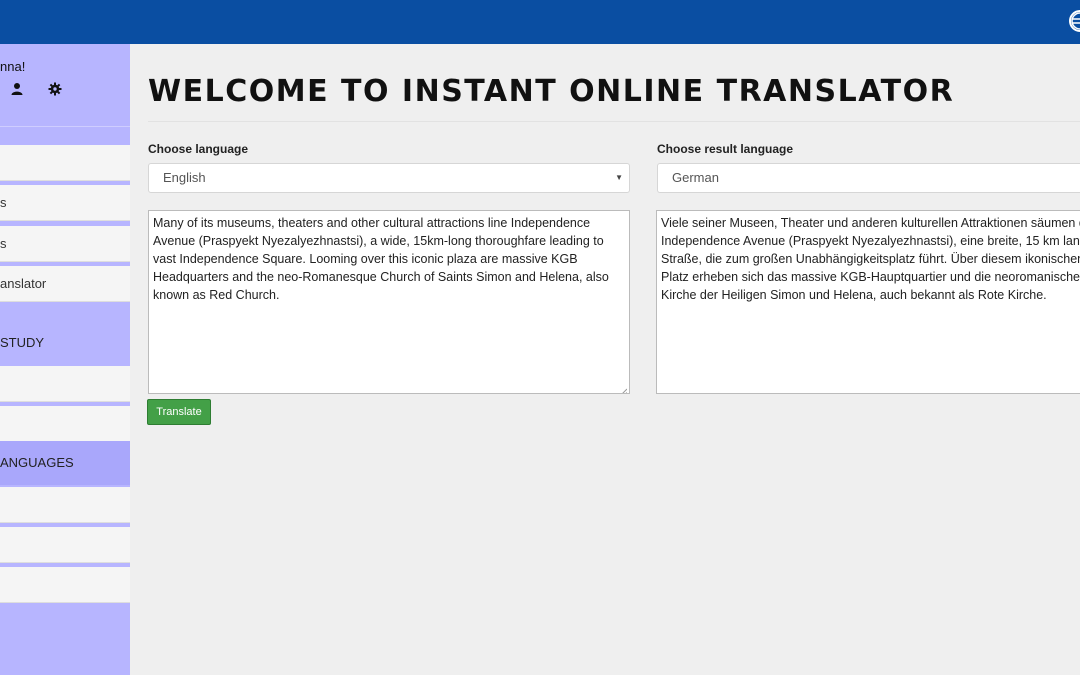 This screenshot has width=1080, height=675. What do you see at coordinates (1074, 21) in the screenshot?
I see `globe-icon` at bounding box center [1074, 21].